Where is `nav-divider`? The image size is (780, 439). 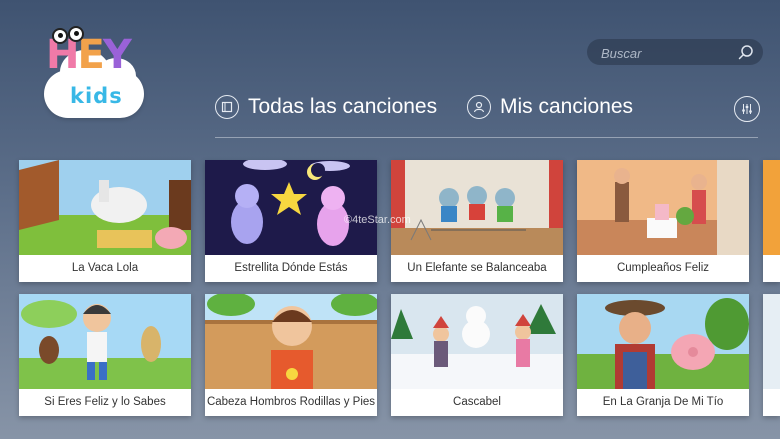
nav-divider is located at coordinates (486, 137).